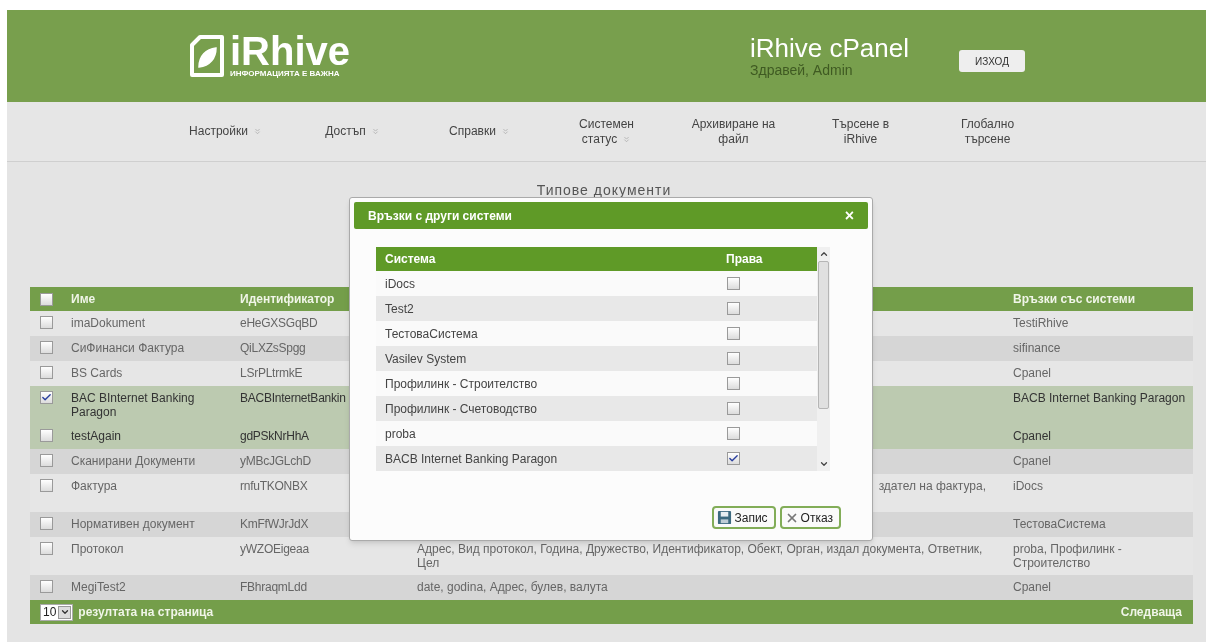  Describe the element at coordinates (98, 587) in the screenshot. I see `table-cell: MegiTest2` at that location.